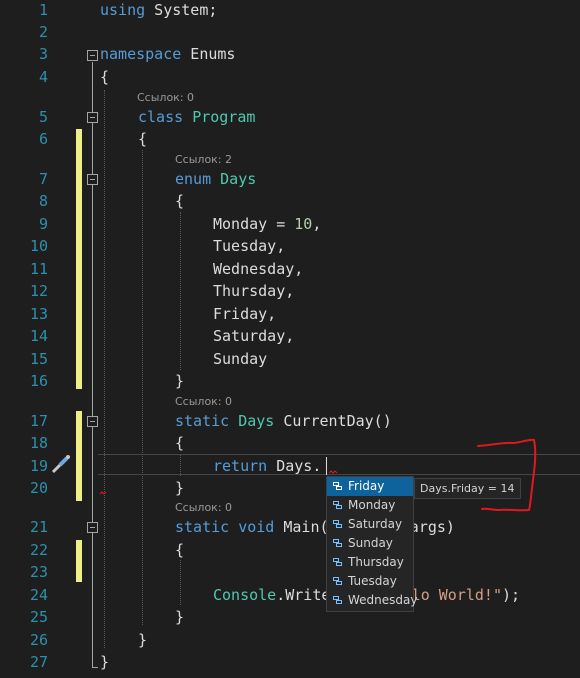 Image resolution: width=580 pixels, height=678 pixels. I want to click on autocomplete-item: Saturday, so click(370, 524).